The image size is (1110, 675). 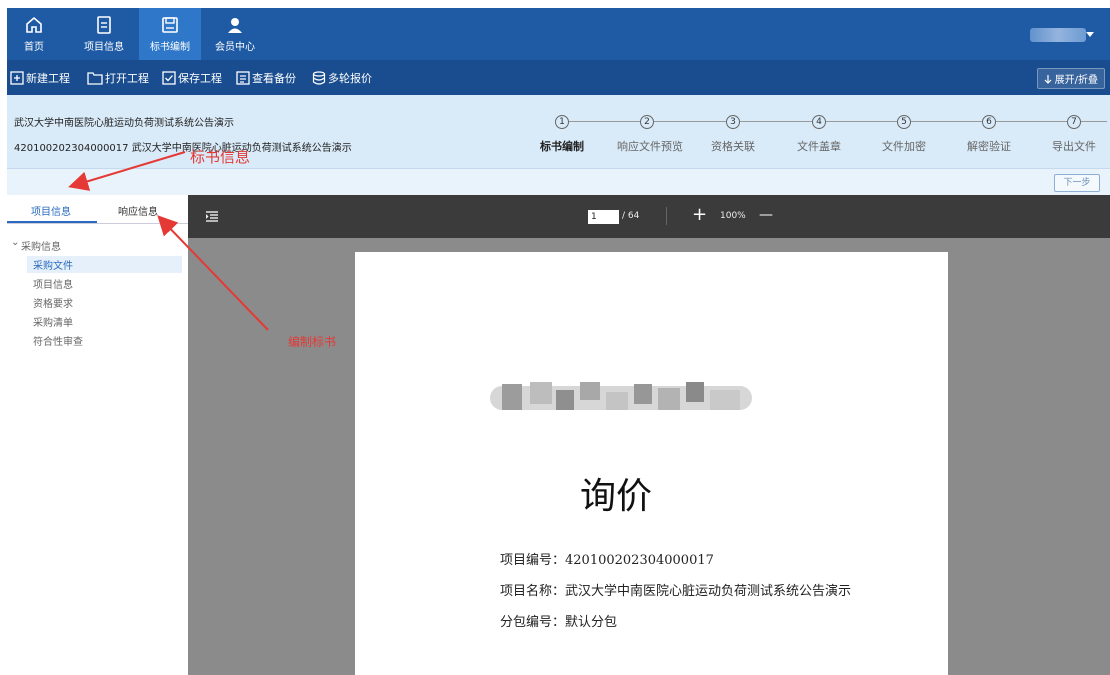 I want to click on step-4: 4 文件盖章, so click(x=819, y=134).